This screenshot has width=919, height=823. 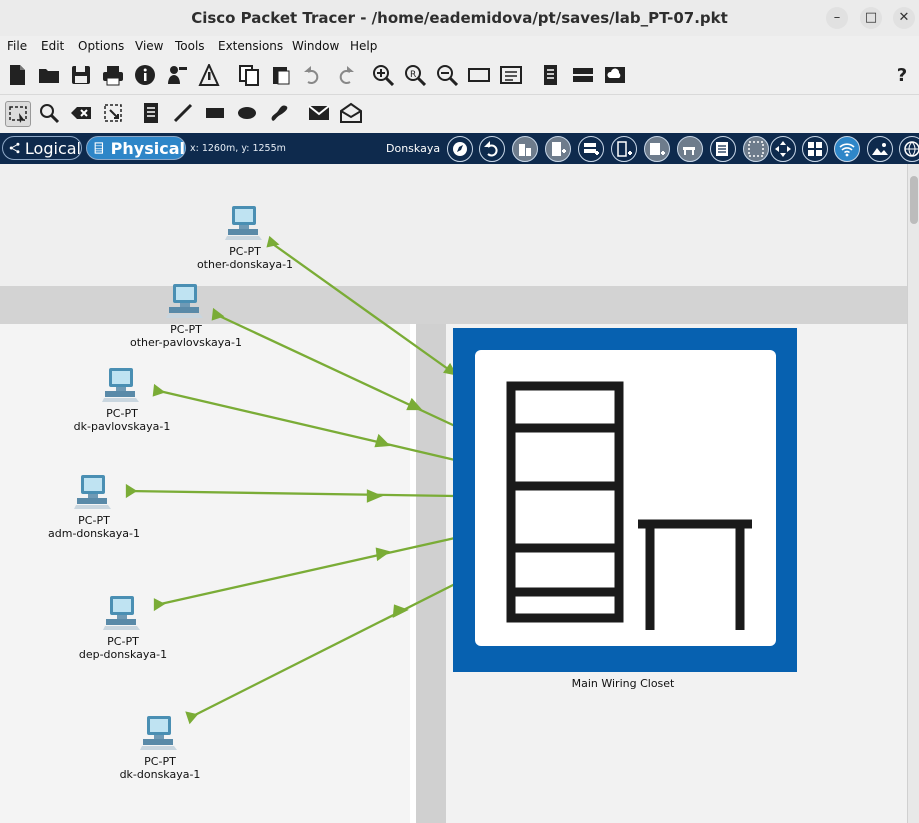 What do you see at coordinates (623, 683) in the screenshot?
I see `closet-label: Main Wiring Closet` at bounding box center [623, 683].